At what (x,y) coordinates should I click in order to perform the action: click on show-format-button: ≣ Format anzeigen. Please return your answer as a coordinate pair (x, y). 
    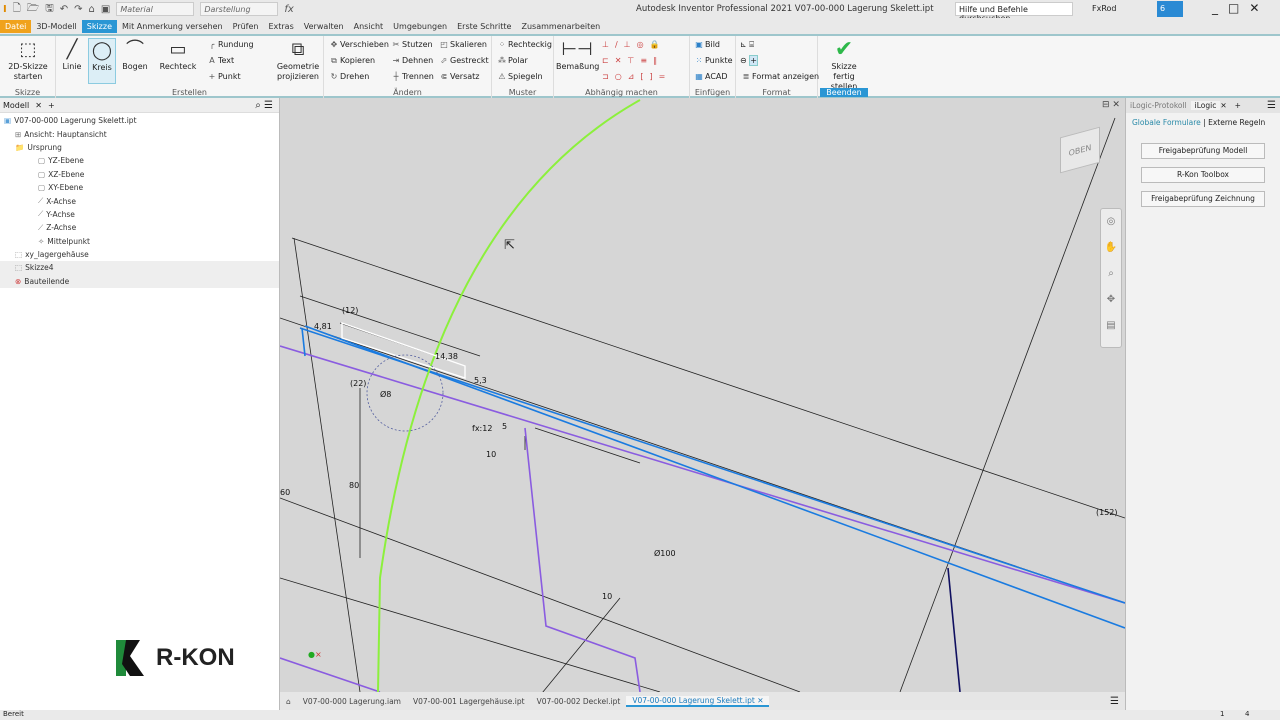
    Looking at the image, I should click on (779, 76).